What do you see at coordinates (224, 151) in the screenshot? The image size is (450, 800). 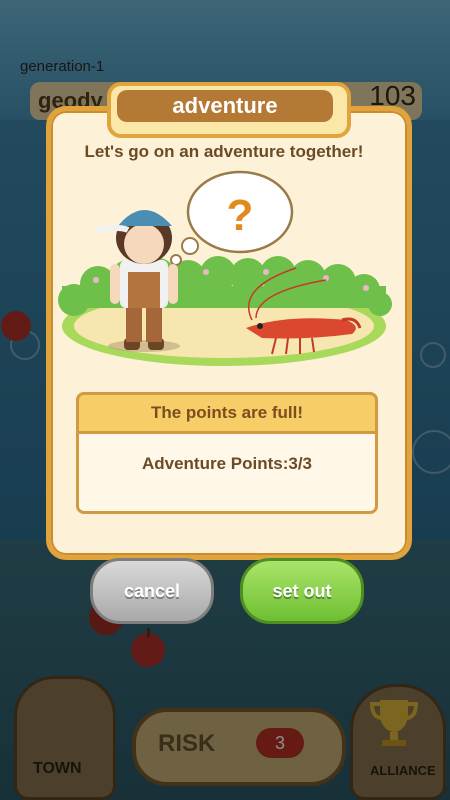 I see `dialog-subtitle: Let's go on an adventure together!` at bounding box center [224, 151].